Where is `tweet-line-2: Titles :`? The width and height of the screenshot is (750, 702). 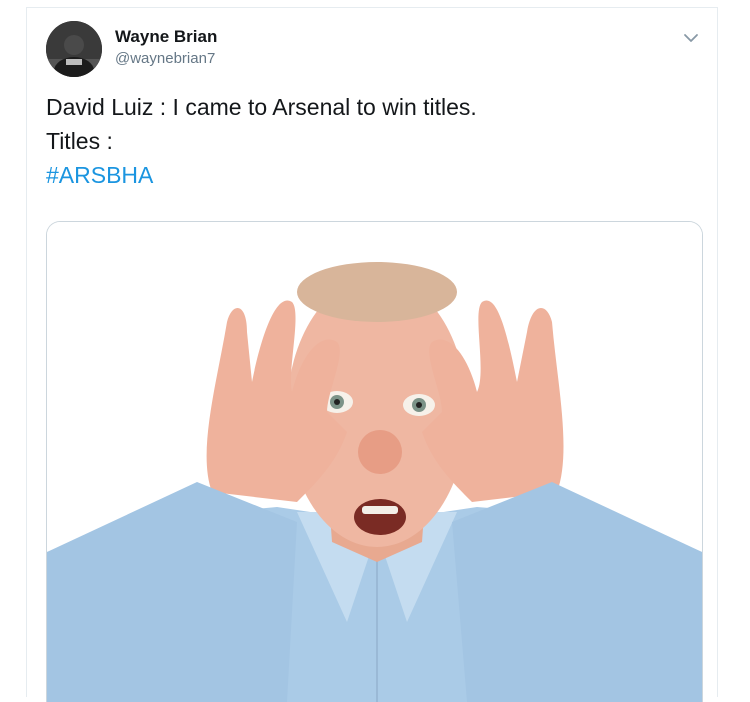
tweet-line-2: Titles : is located at coordinates (79, 141).